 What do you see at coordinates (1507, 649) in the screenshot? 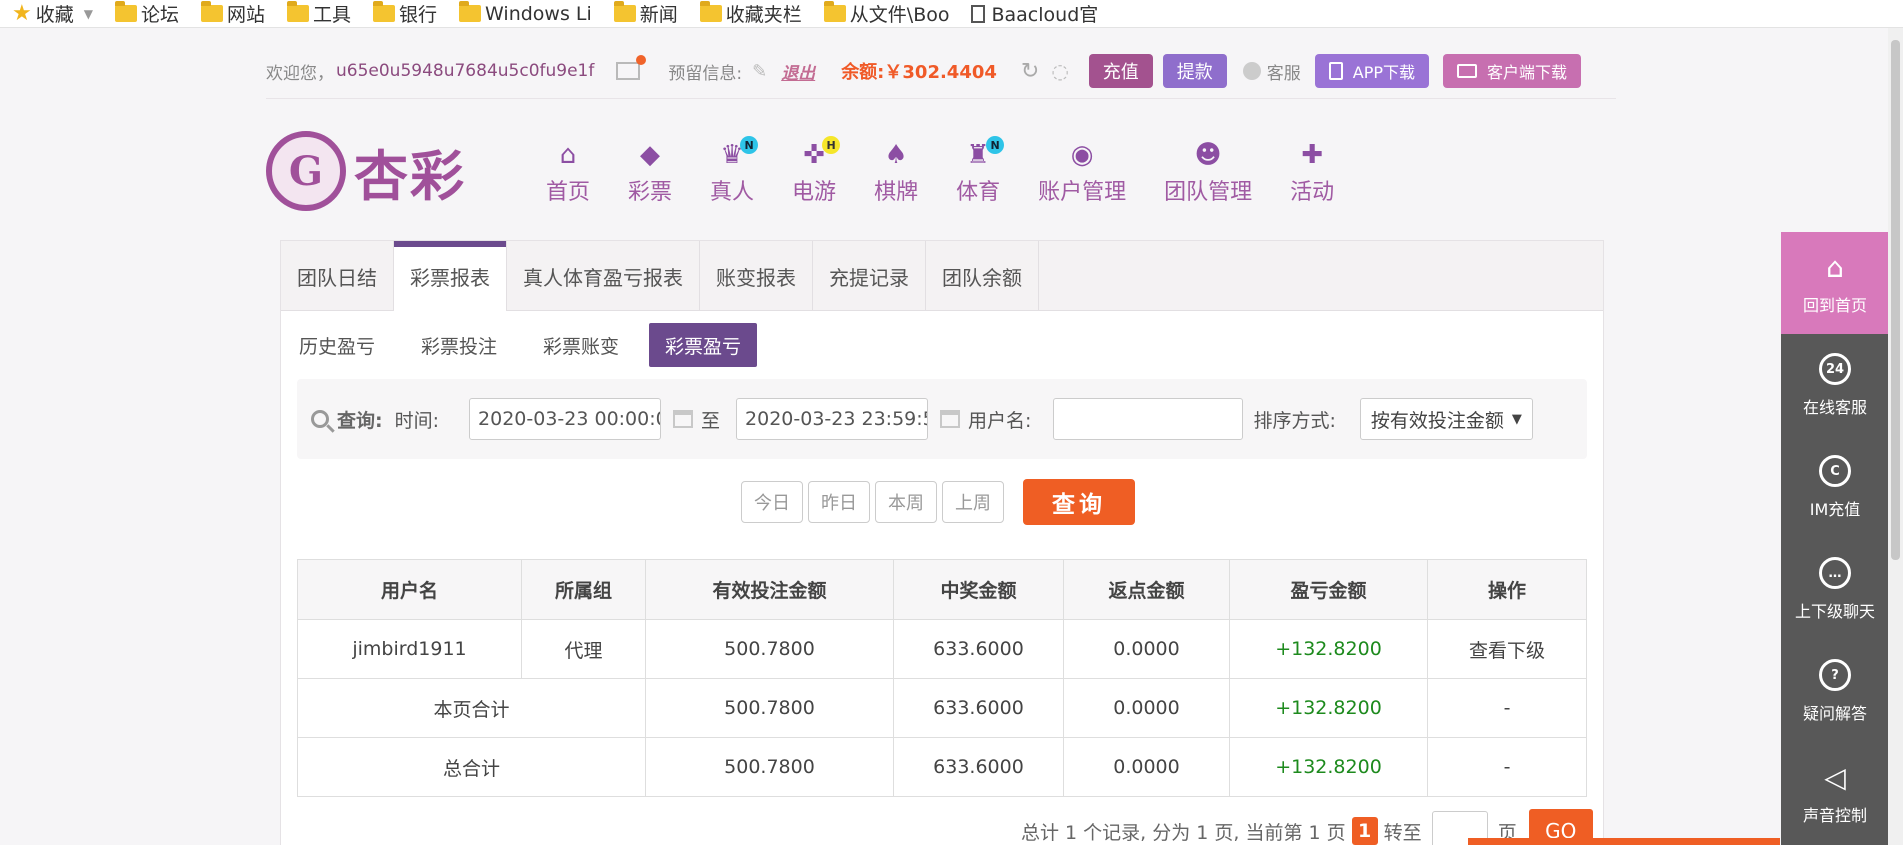
I see `view-subordinates-link: 查看下级` at bounding box center [1507, 649].